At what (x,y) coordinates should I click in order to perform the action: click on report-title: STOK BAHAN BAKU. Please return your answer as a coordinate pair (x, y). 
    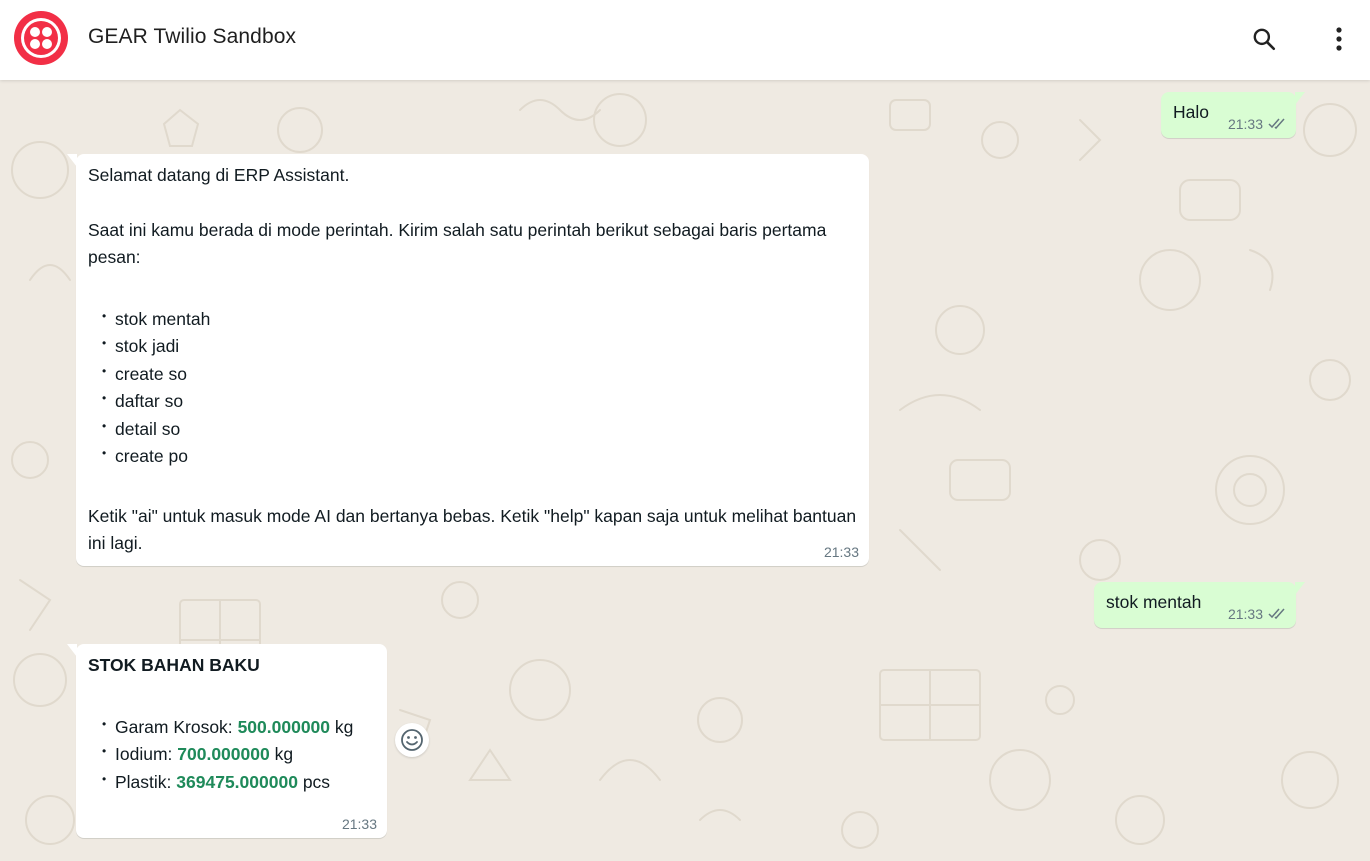
    Looking at the image, I should click on (174, 665).